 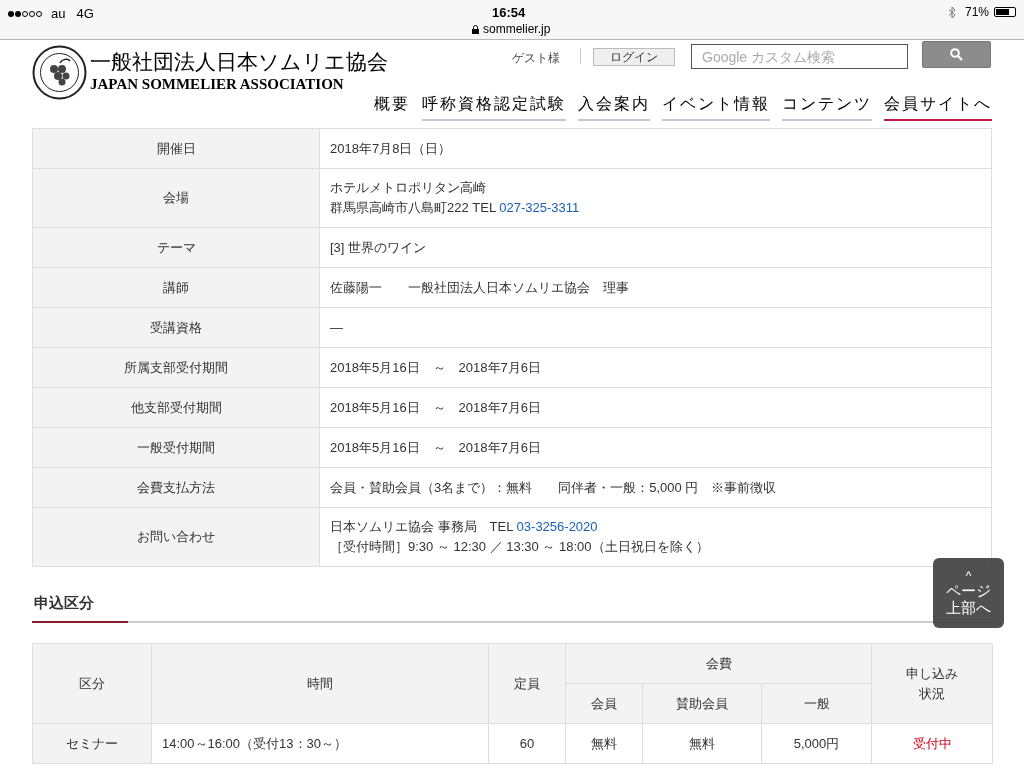 I want to click on page-top-button: ^ ページ上部へ, so click(x=968, y=593).